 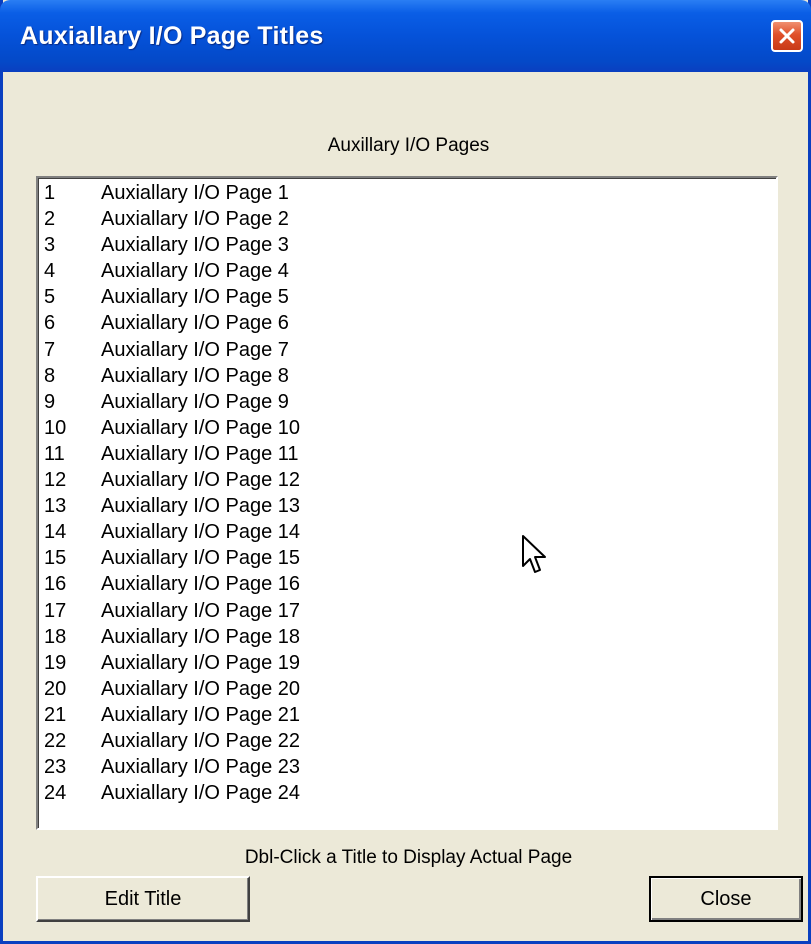 What do you see at coordinates (195, 193) in the screenshot?
I see `page-title: Auxiallary I/O Page 1` at bounding box center [195, 193].